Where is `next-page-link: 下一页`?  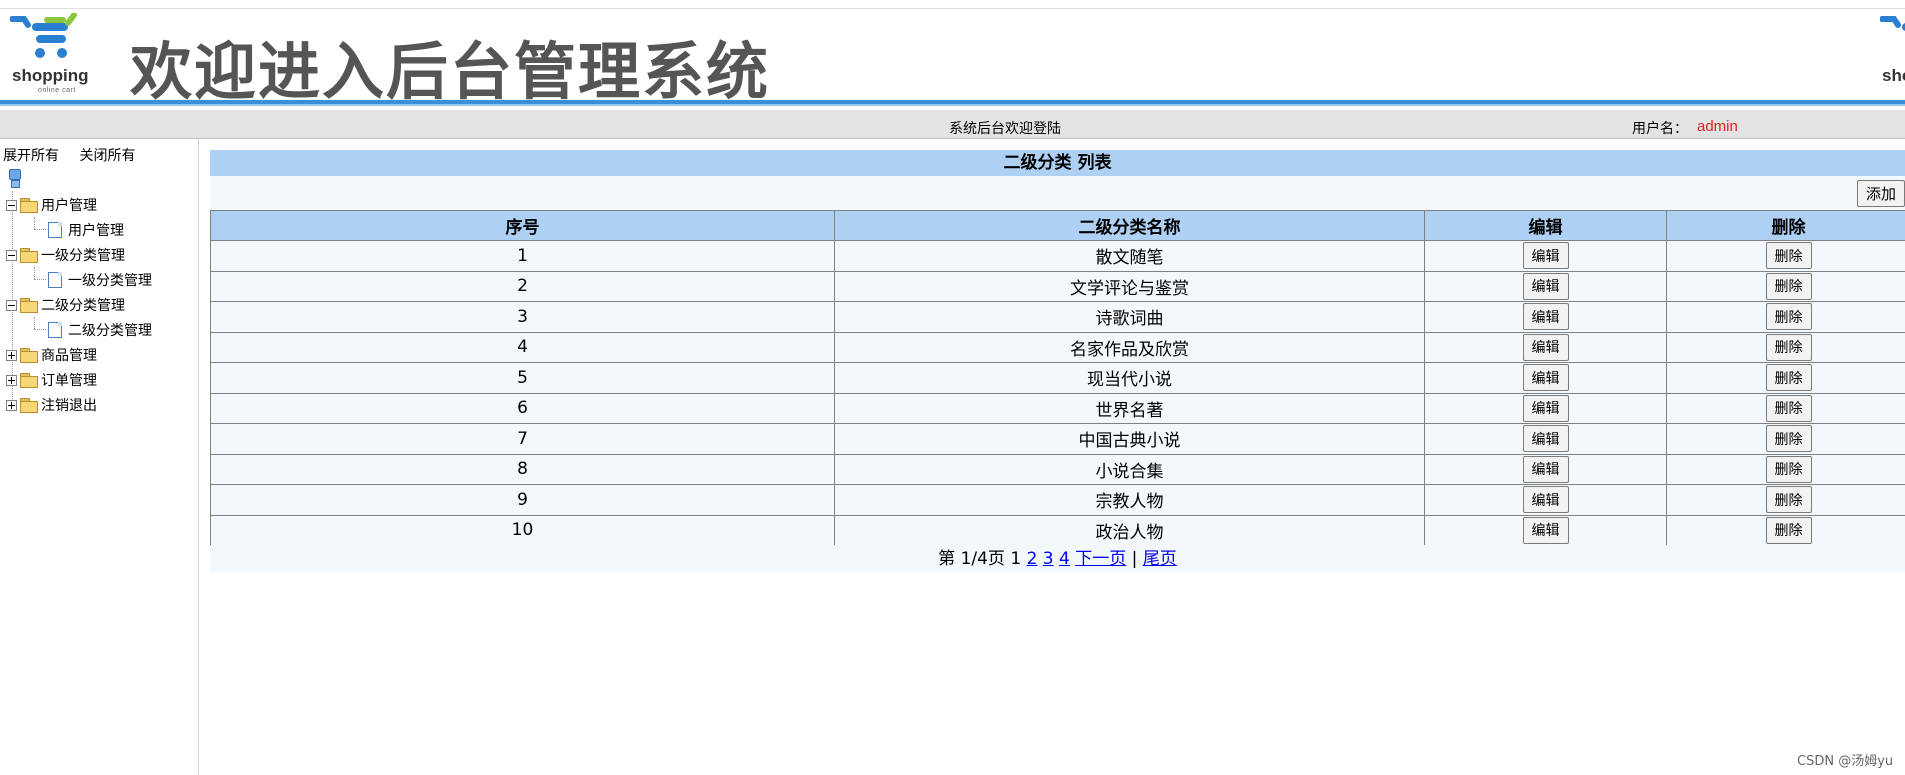 next-page-link: 下一页 is located at coordinates (1100, 559).